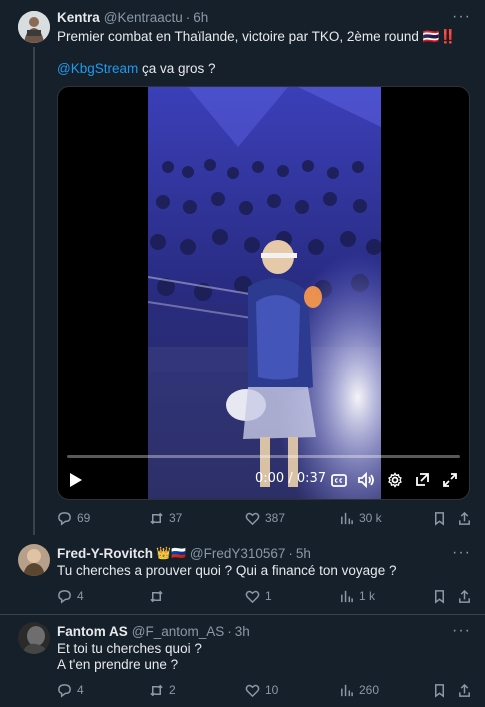 Image resolution: width=485 pixels, height=707 pixels. What do you see at coordinates (370, 518) in the screenshot?
I see `views-count: 30 k` at bounding box center [370, 518].